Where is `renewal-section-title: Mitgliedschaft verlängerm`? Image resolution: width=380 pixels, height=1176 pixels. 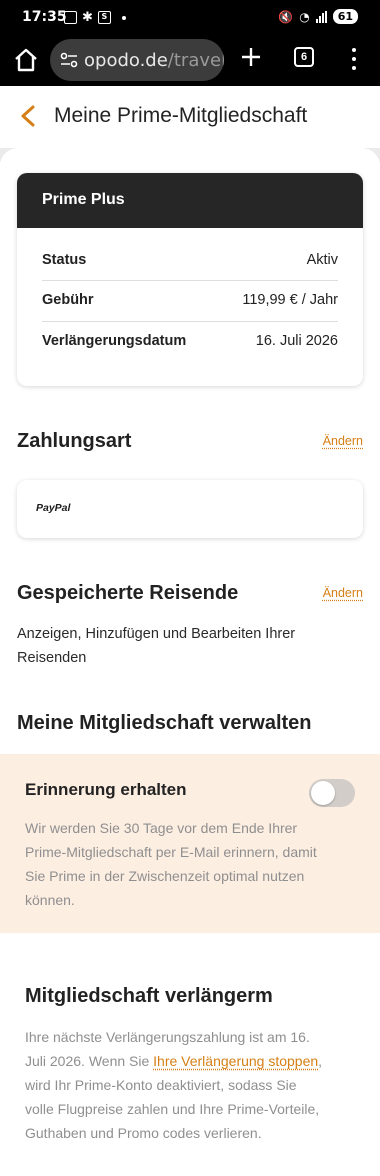
renewal-section-title: Mitgliedschaft verlängerm is located at coordinates (149, 996).